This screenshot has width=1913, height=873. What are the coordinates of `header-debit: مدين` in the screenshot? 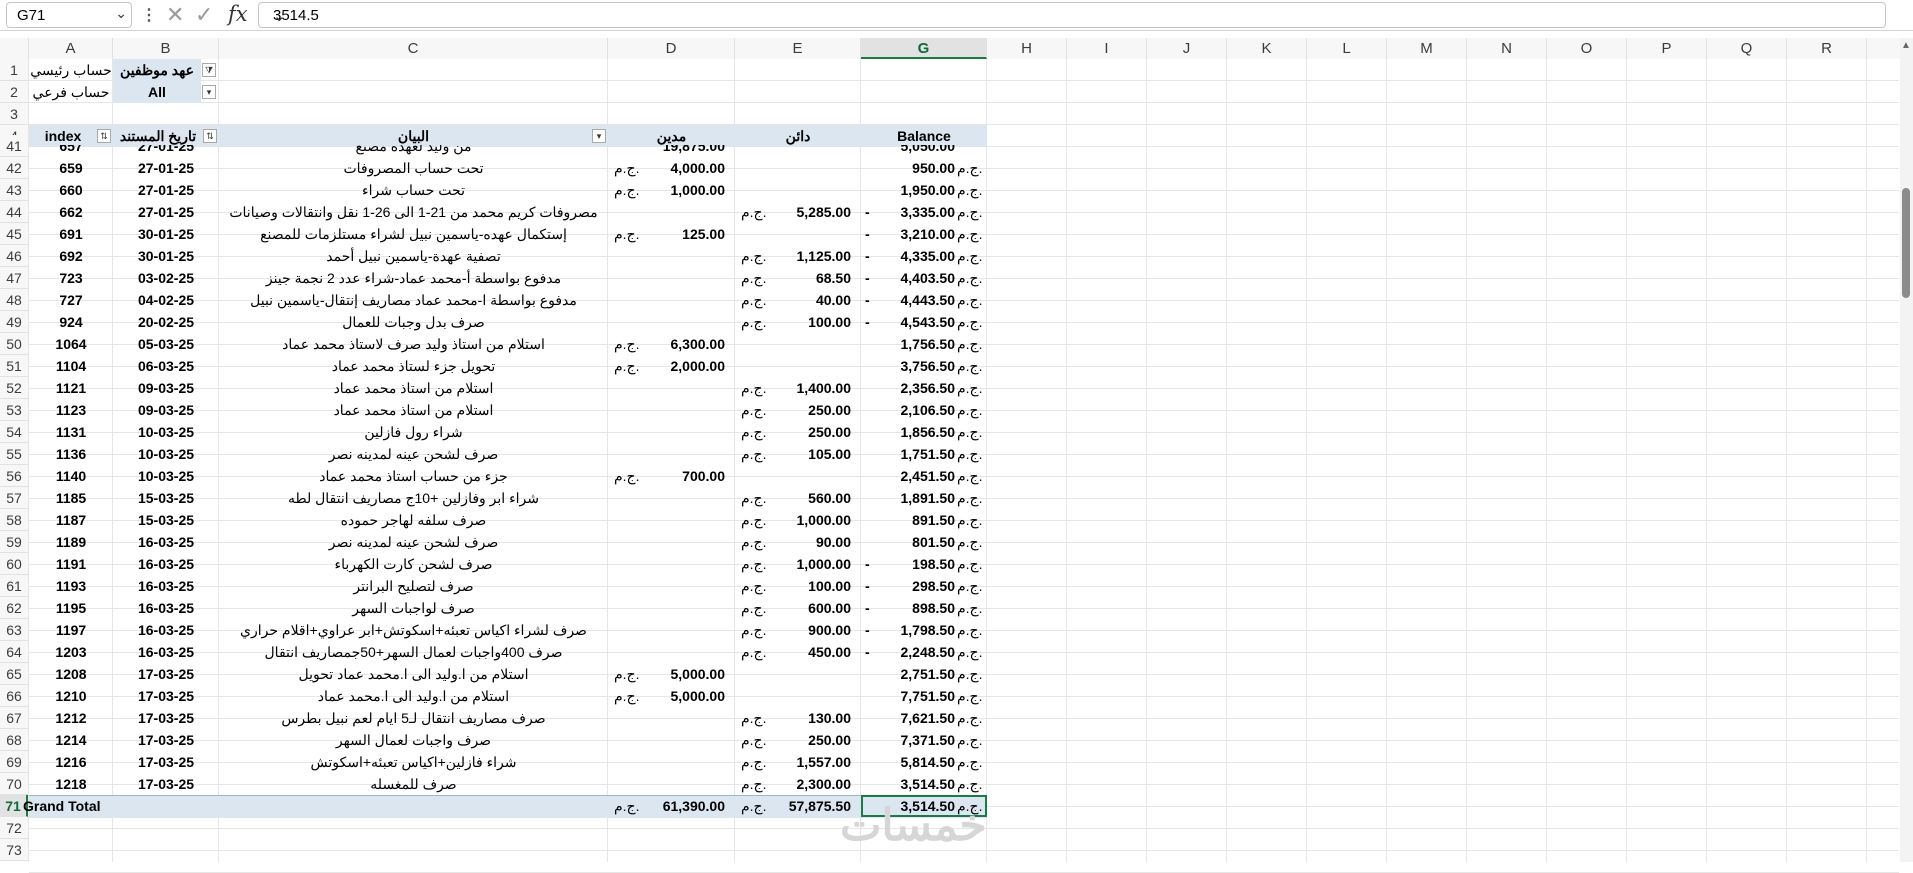 It's located at (671, 136).